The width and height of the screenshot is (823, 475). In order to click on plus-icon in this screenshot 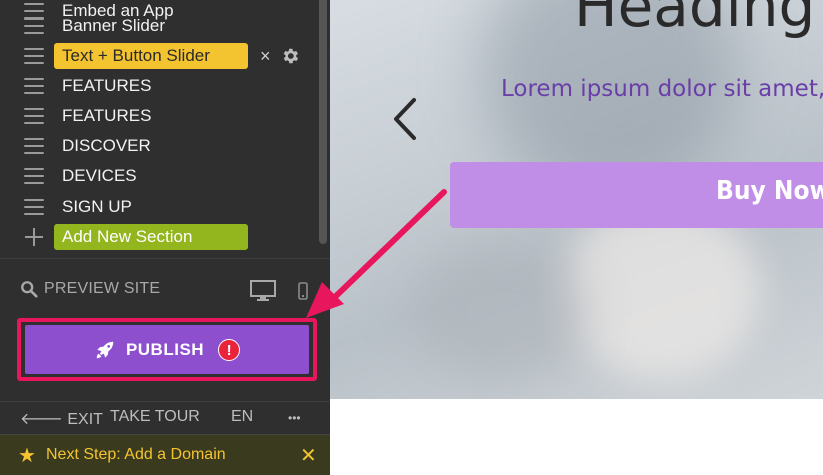, I will do `click(34, 237)`.